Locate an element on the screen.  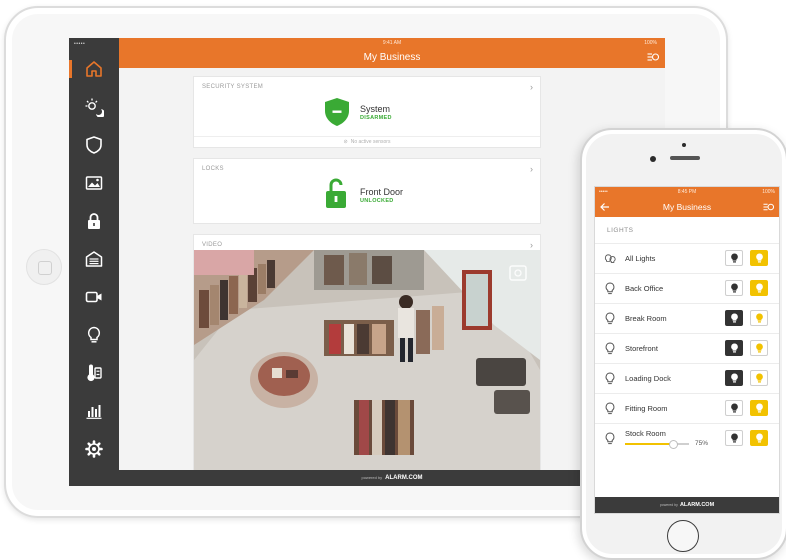
brightness-slider is located at coordinates (657, 444).